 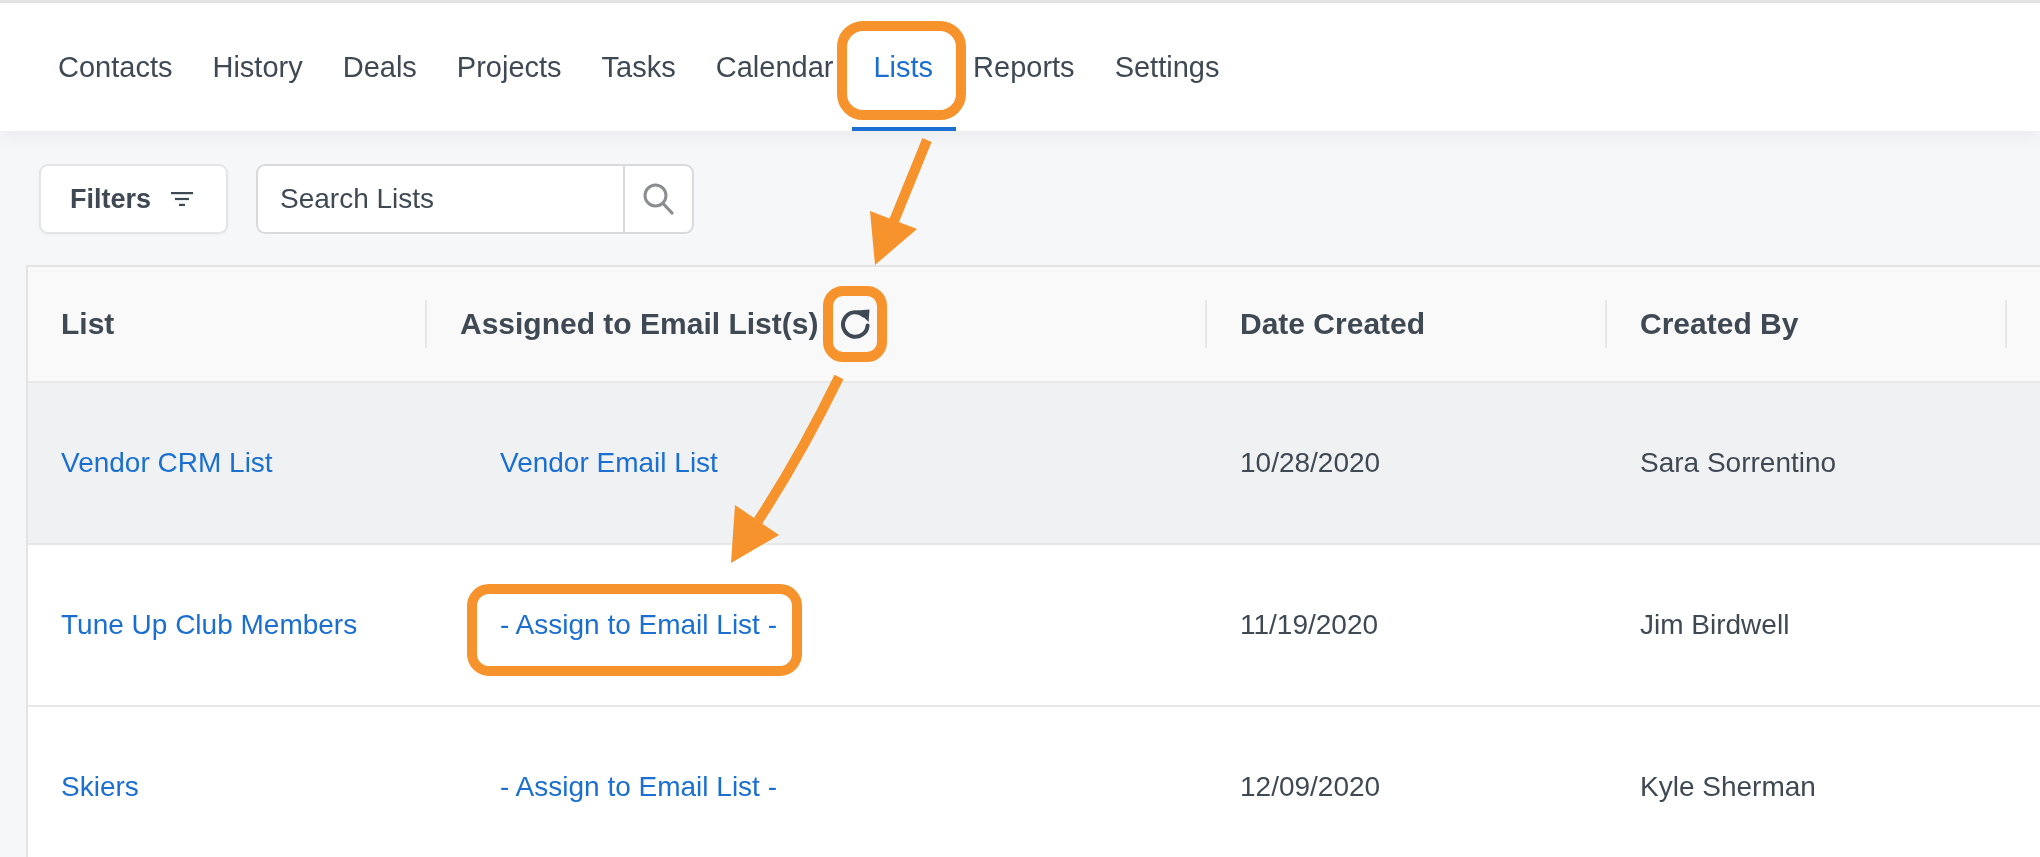 What do you see at coordinates (115, 67) in the screenshot?
I see `nav-tab: Contacts` at bounding box center [115, 67].